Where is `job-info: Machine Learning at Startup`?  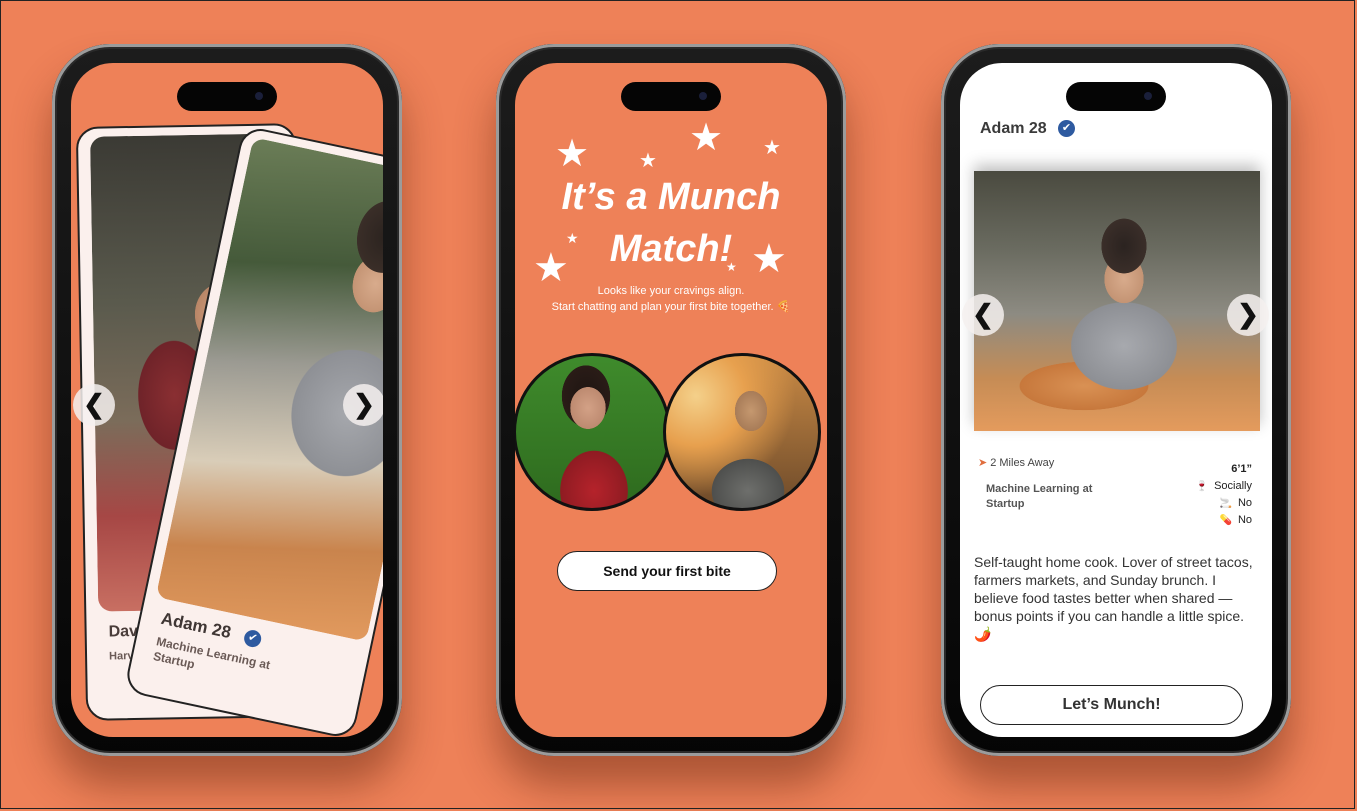 job-info: Machine Learning at Startup is located at coordinates (1039, 496).